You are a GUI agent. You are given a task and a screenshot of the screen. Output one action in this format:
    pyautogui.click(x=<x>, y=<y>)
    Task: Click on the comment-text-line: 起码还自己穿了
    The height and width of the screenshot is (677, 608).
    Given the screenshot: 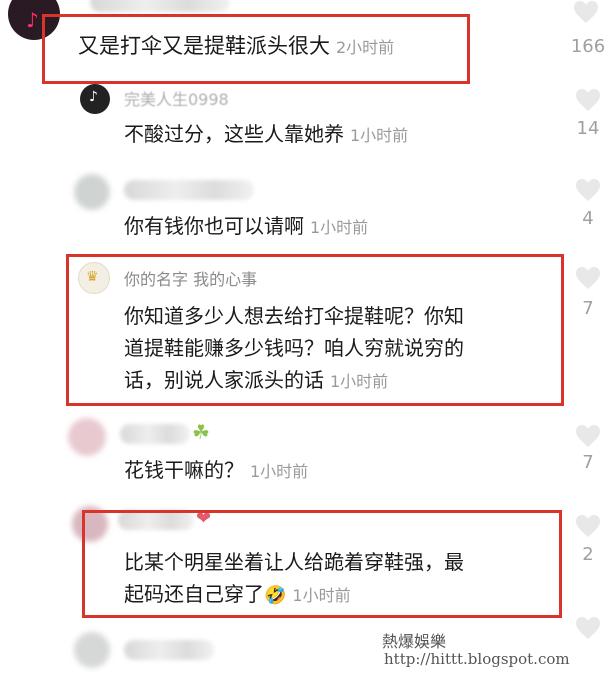 What is the action you would take?
    pyautogui.click(x=194, y=594)
    